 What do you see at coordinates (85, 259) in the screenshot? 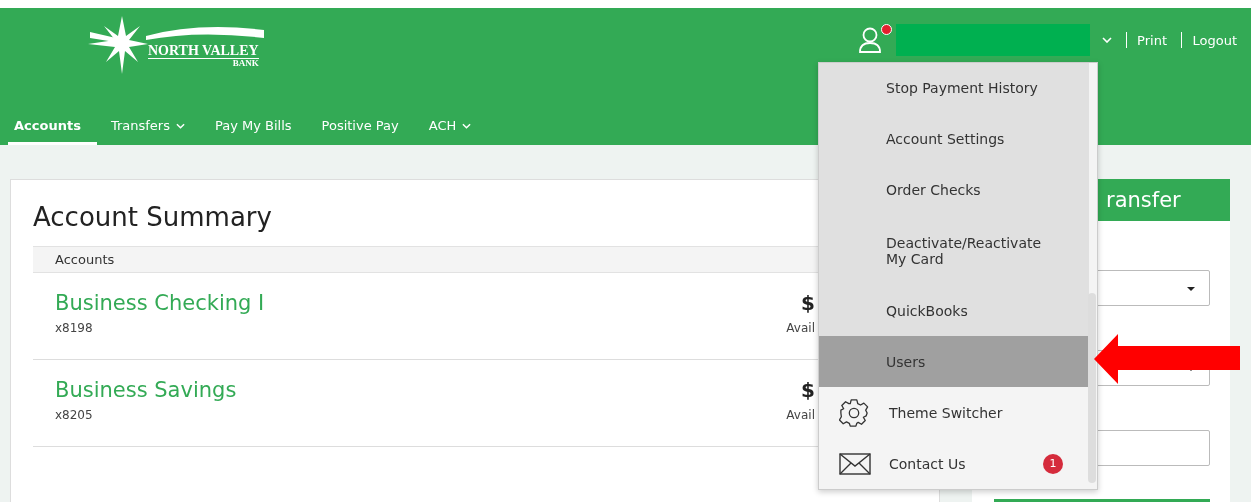
I see `column-label: Accounts` at bounding box center [85, 259].